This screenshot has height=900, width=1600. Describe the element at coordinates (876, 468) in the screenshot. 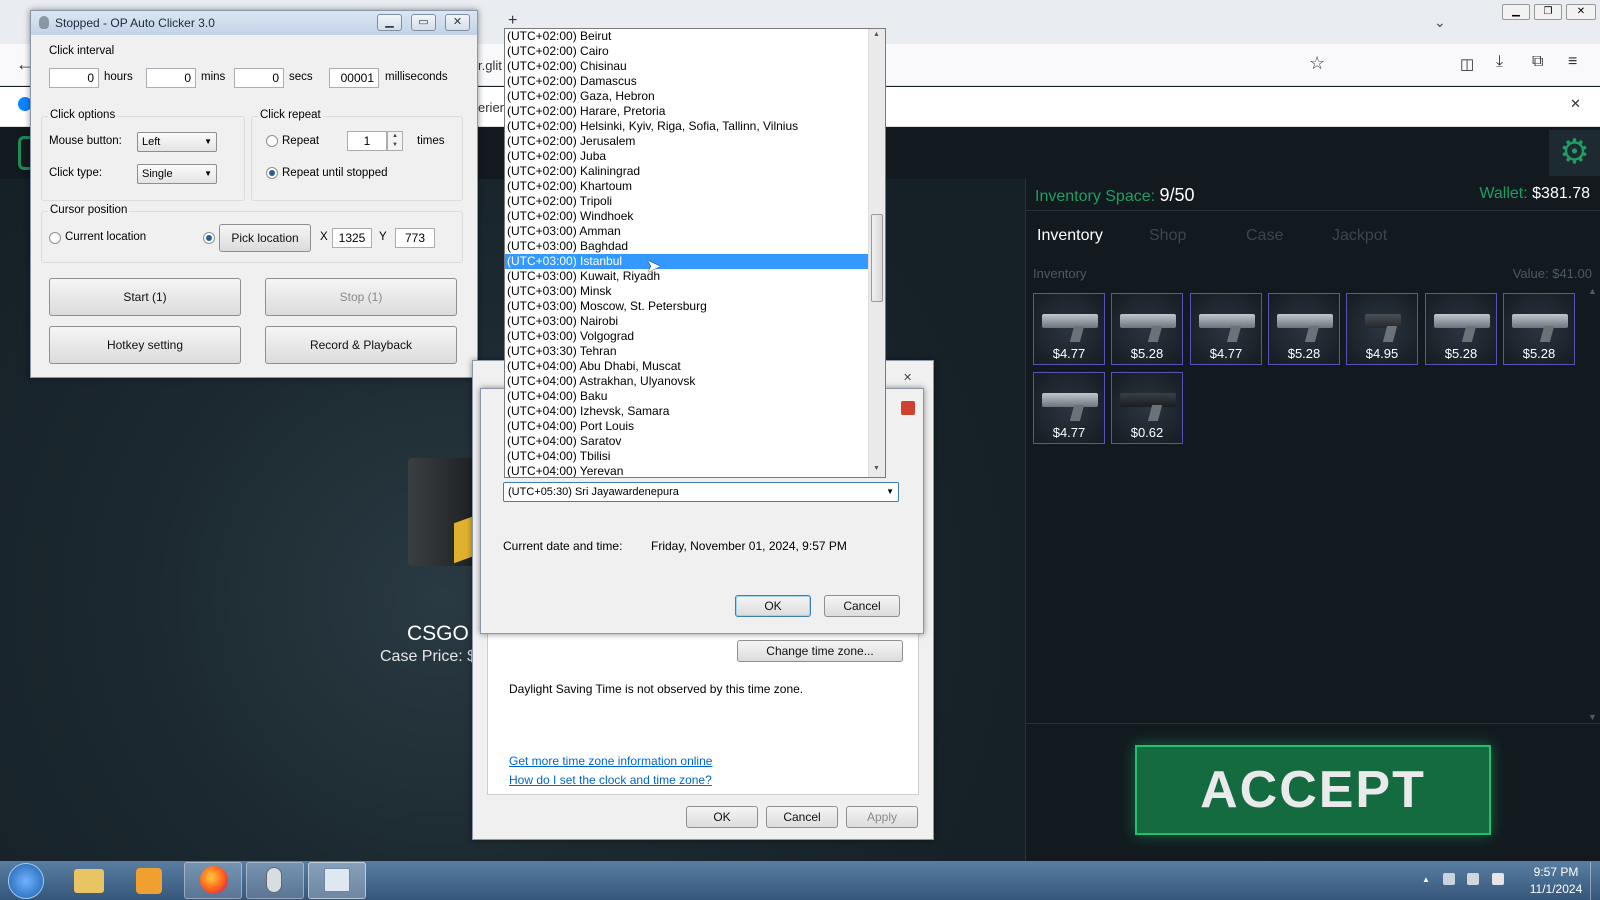

I see `scroll-down-icon: ▼` at that location.